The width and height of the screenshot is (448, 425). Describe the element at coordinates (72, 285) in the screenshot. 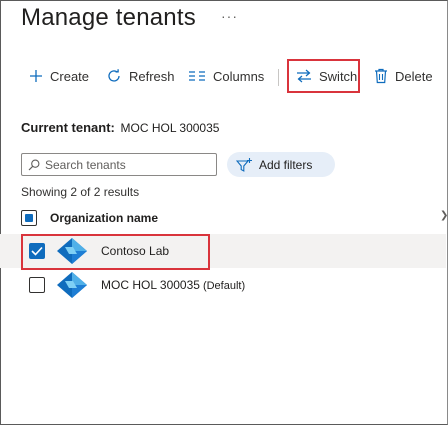

I see `azure-ad-b2c-icon` at that location.